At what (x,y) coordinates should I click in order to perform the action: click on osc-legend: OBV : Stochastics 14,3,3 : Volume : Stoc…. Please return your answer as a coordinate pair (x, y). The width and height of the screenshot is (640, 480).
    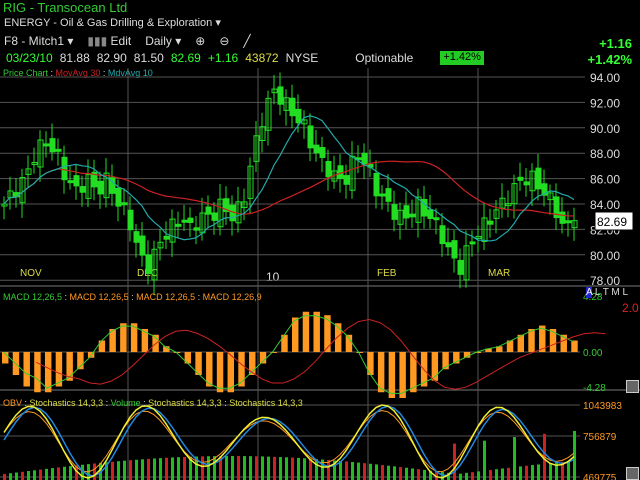
    Looking at the image, I should click on (153, 403).